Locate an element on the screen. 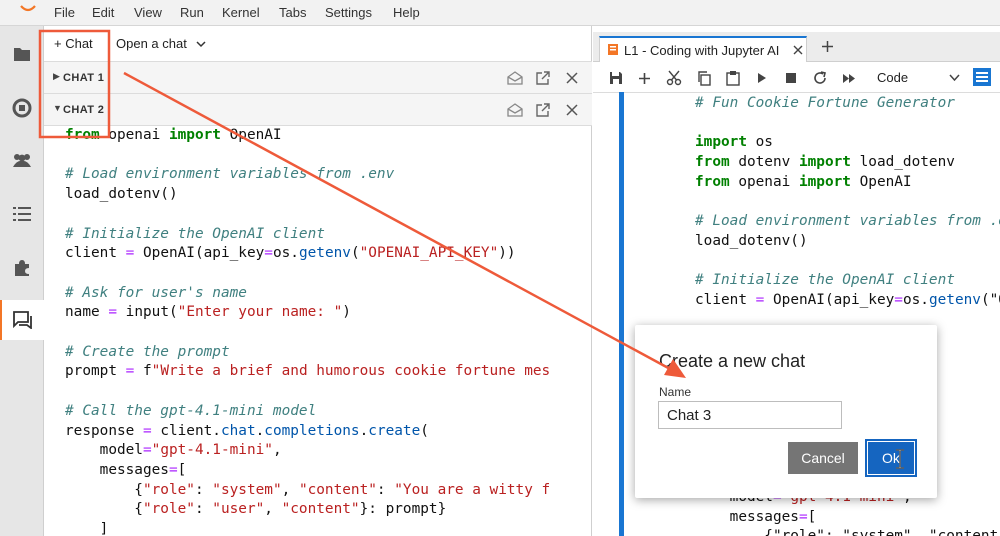  chat-name-input is located at coordinates (750, 415).